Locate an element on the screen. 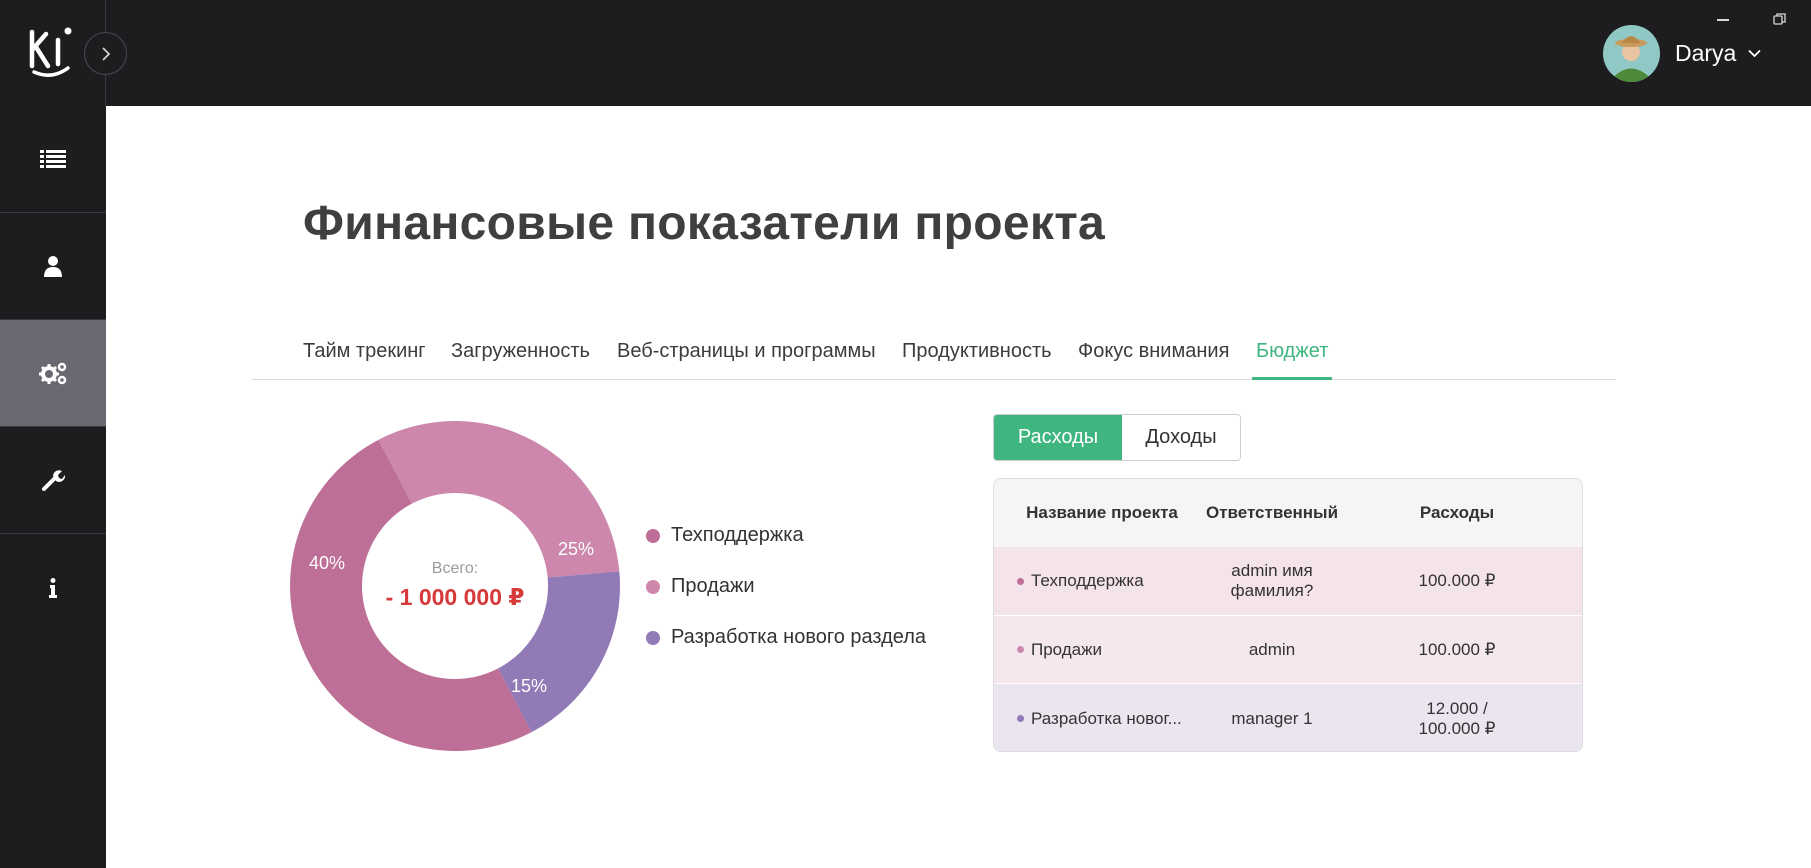  table-header: Название проекта Ответственный Расходы is located at coordinates (1288, 513).